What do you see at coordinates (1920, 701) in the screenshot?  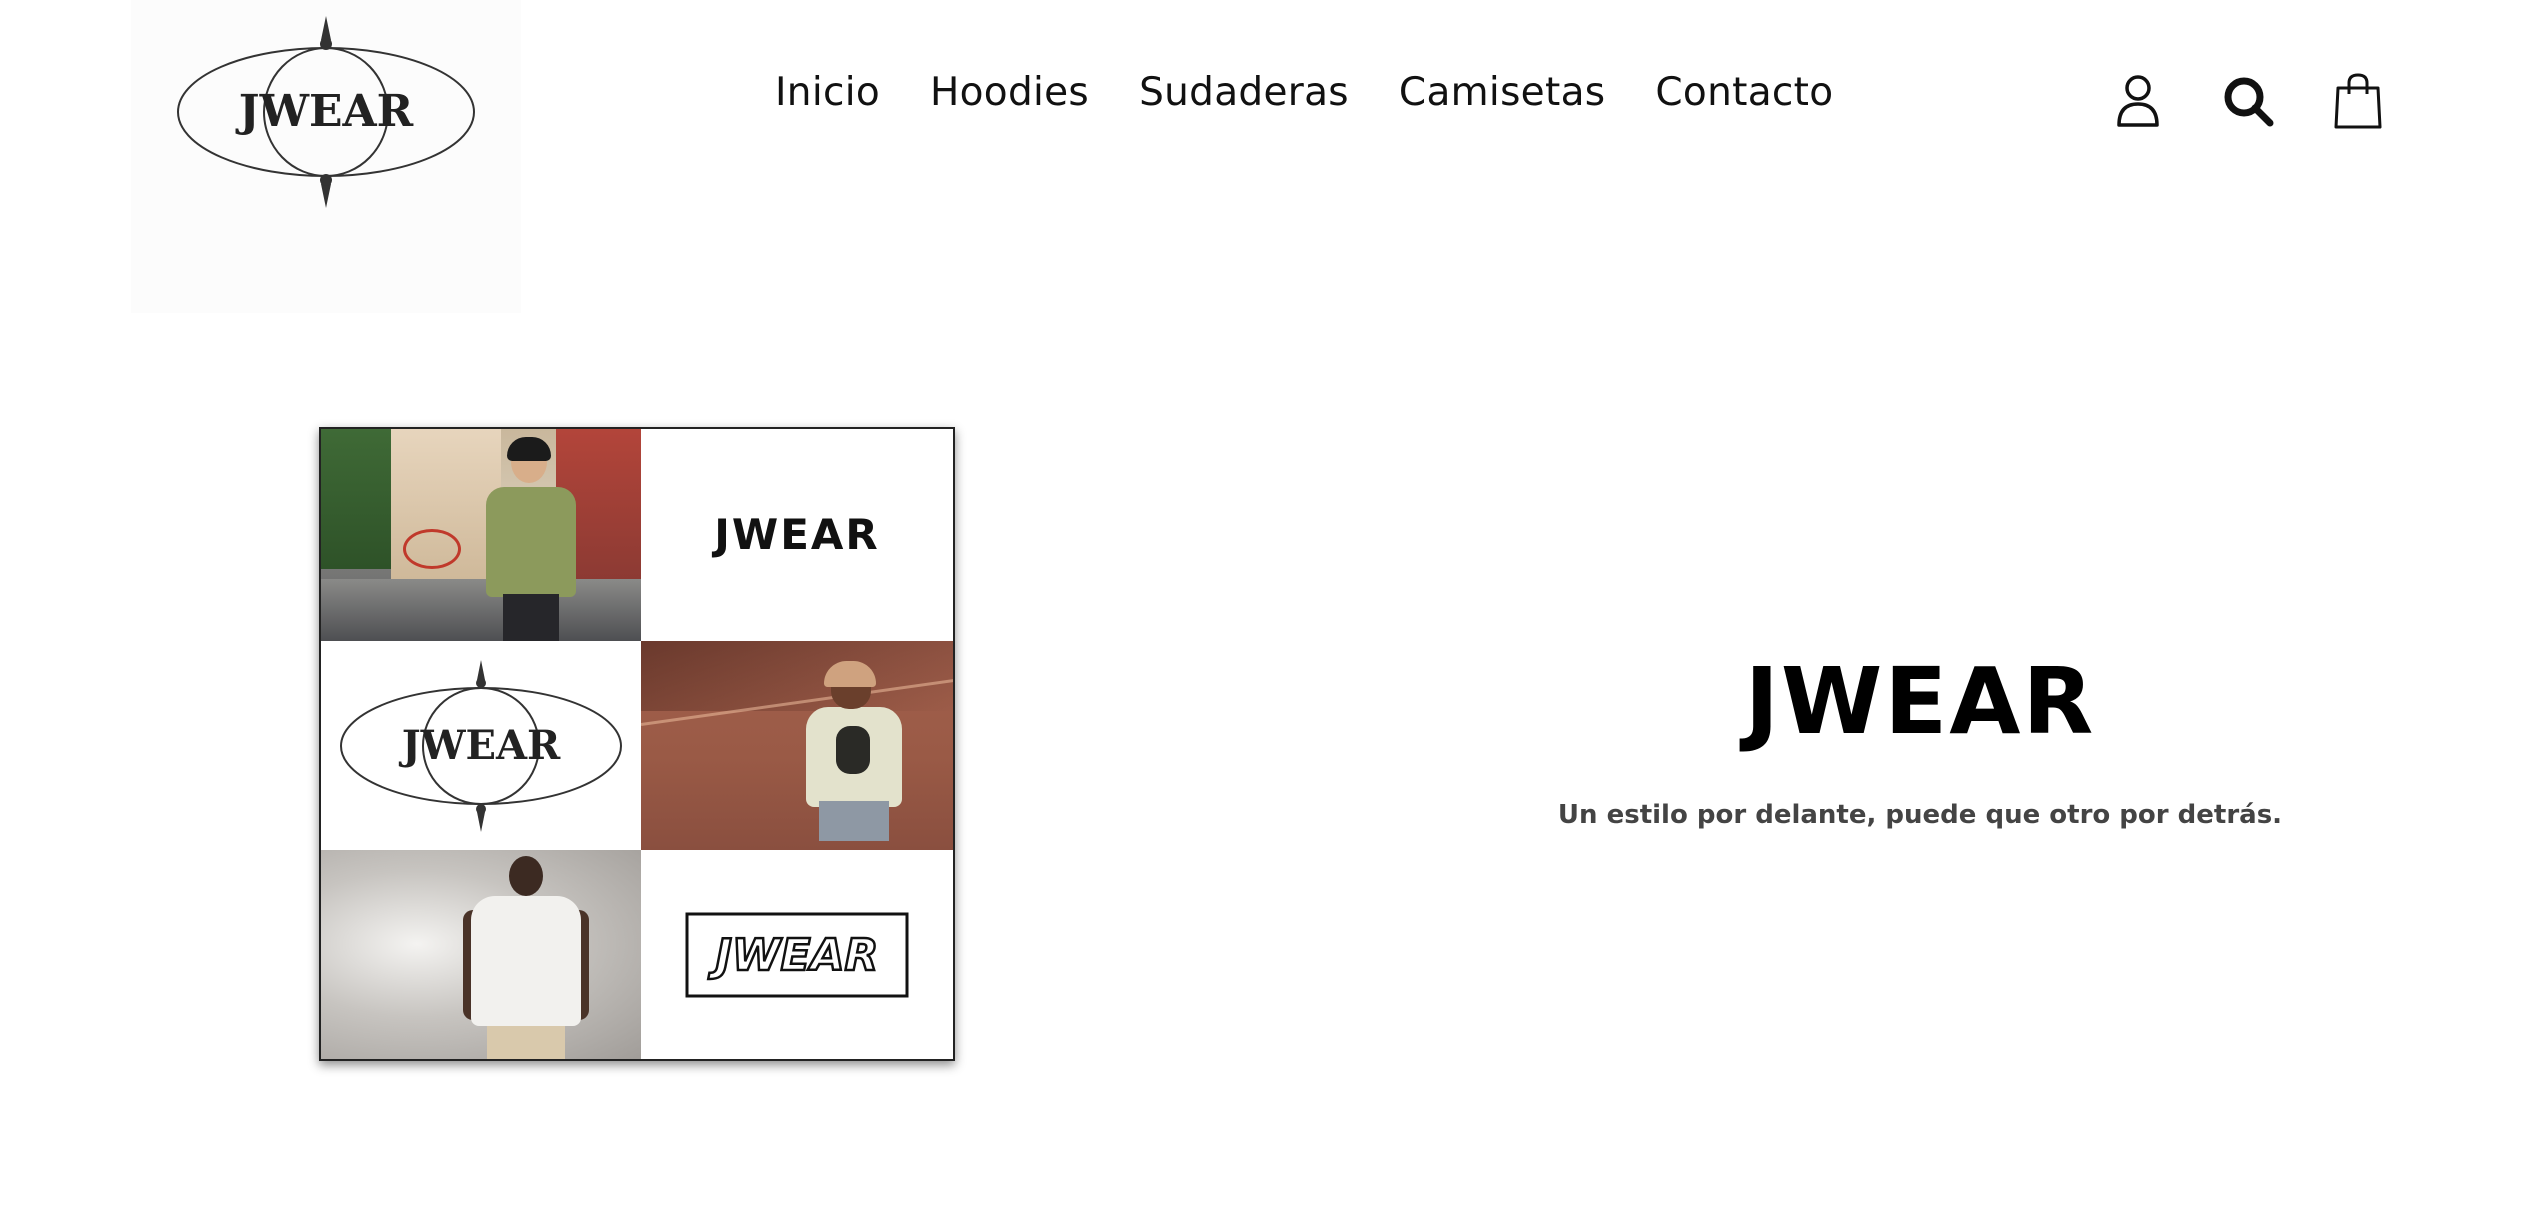 I see `hero-title: JWEAR` at bounding box center [1920, 701].